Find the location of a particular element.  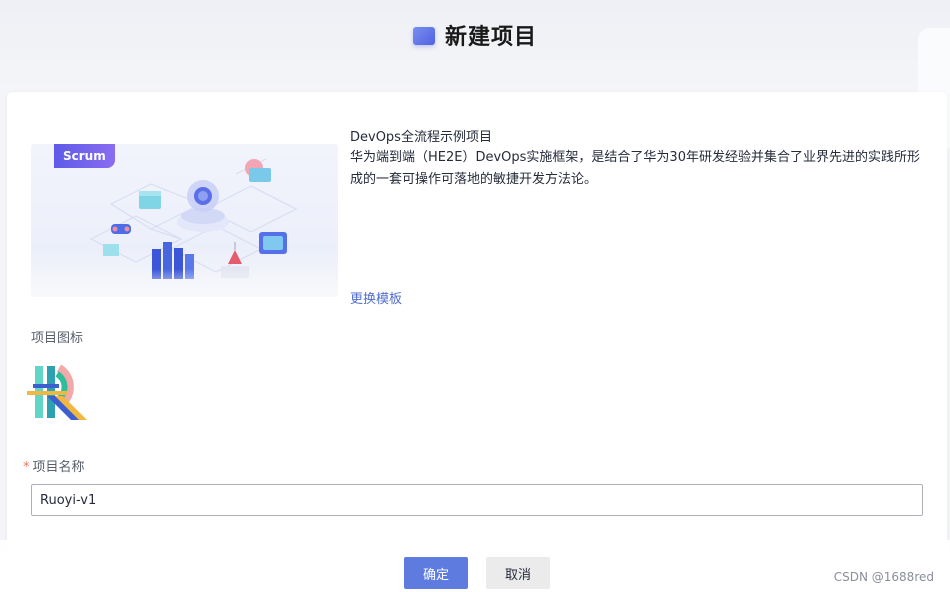

confirm-button: 确定 is located at coordinates (436, 573).